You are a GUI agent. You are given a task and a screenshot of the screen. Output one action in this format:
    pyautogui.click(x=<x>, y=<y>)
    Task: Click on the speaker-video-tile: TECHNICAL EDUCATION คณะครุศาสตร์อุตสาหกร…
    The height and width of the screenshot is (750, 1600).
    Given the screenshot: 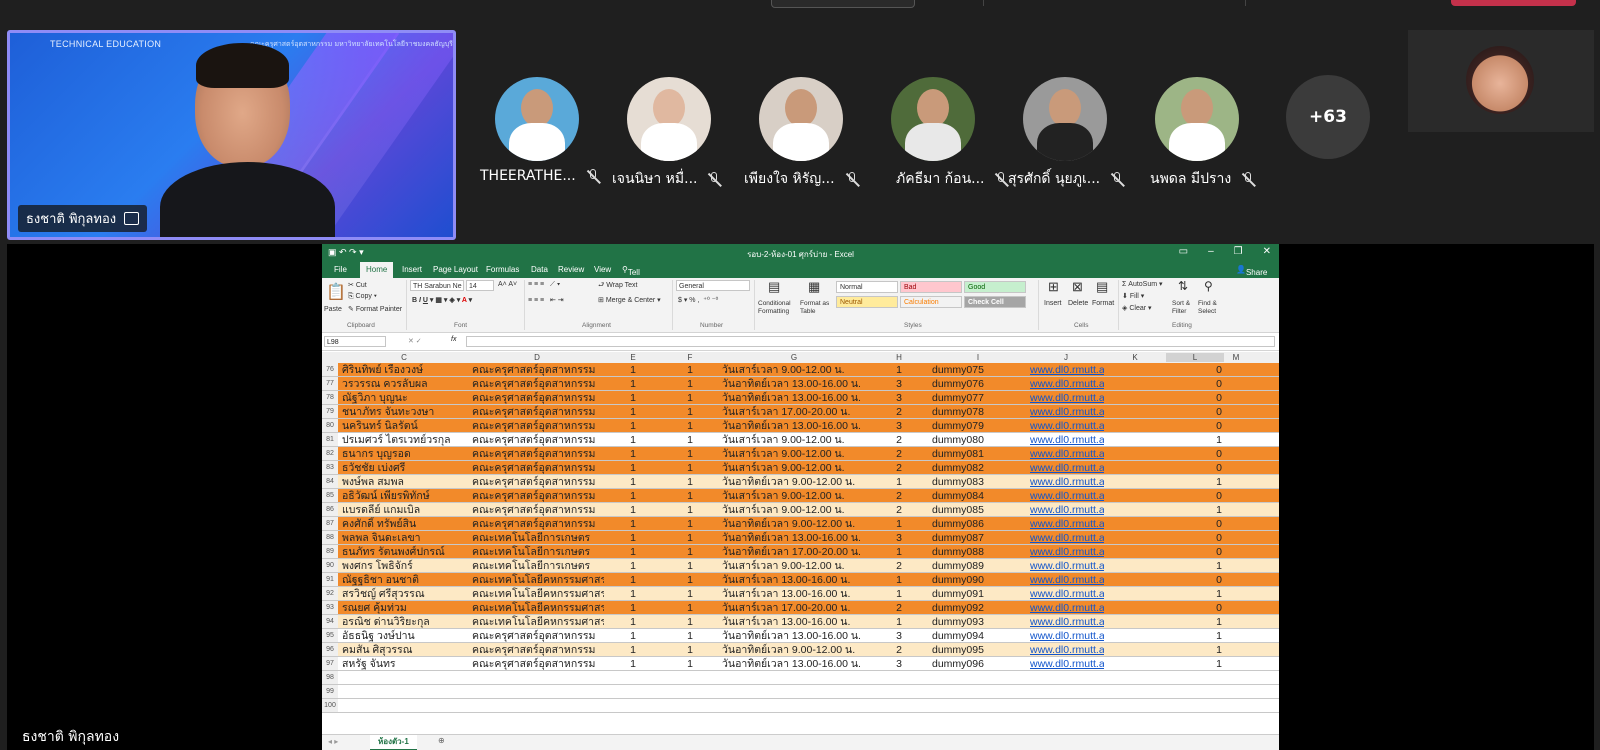 What is the action you would take?
    pyautogui.click(x=231, y=135)
    